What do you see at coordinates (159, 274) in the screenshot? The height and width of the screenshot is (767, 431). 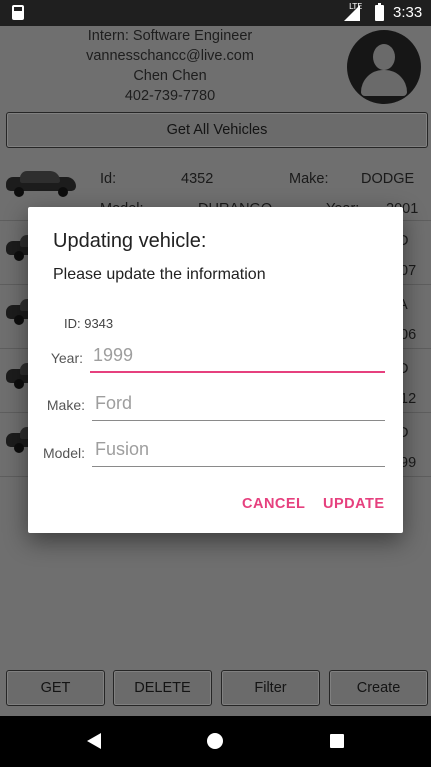 I see `dialog-message: Please update the information` at bounding box center [159, 274].